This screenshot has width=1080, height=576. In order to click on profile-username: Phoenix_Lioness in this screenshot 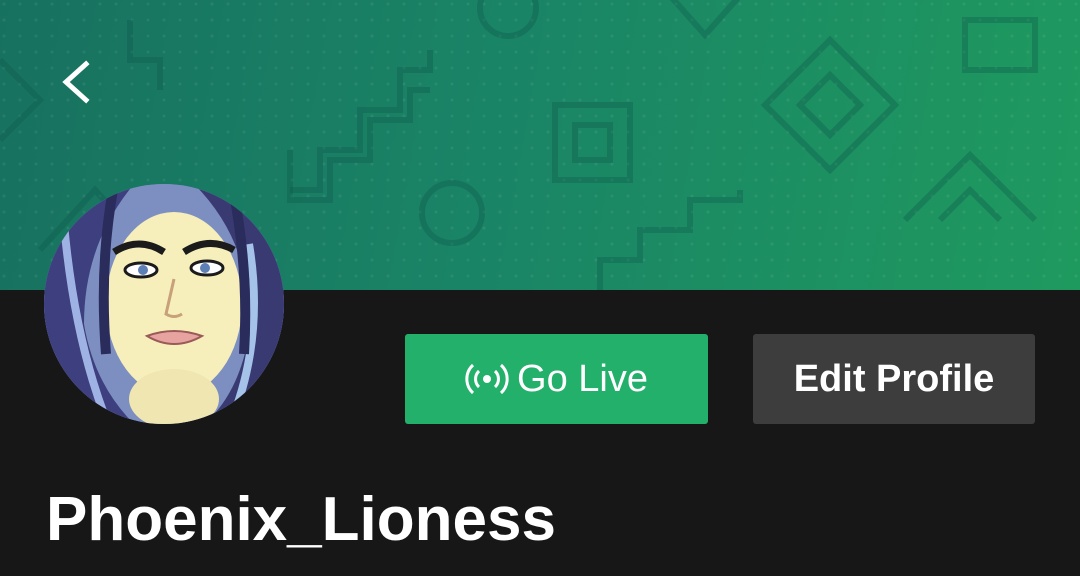, I will do `click(301, 519)`.